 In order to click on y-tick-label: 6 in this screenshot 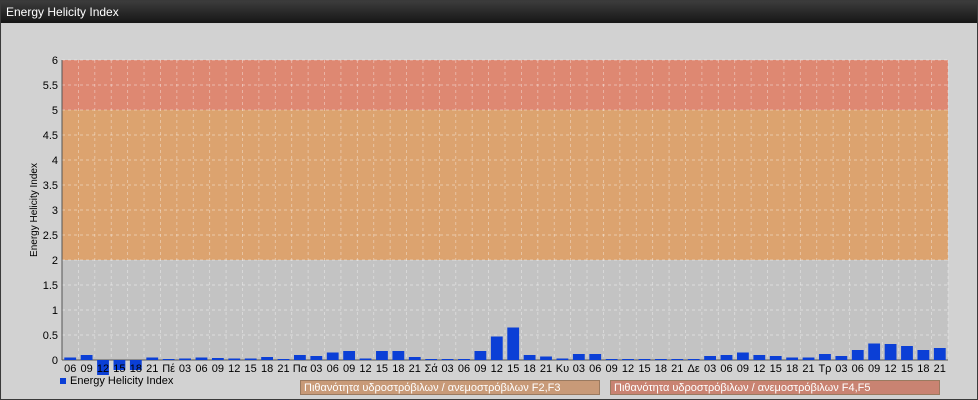, I will do `click(55, 61)`.